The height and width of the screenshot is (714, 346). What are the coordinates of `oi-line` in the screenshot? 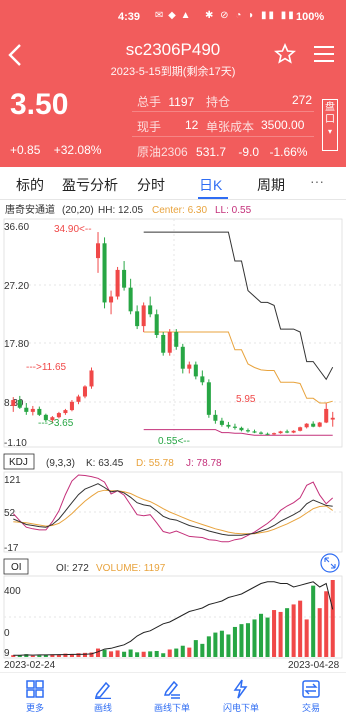 It's located at (173, 618).